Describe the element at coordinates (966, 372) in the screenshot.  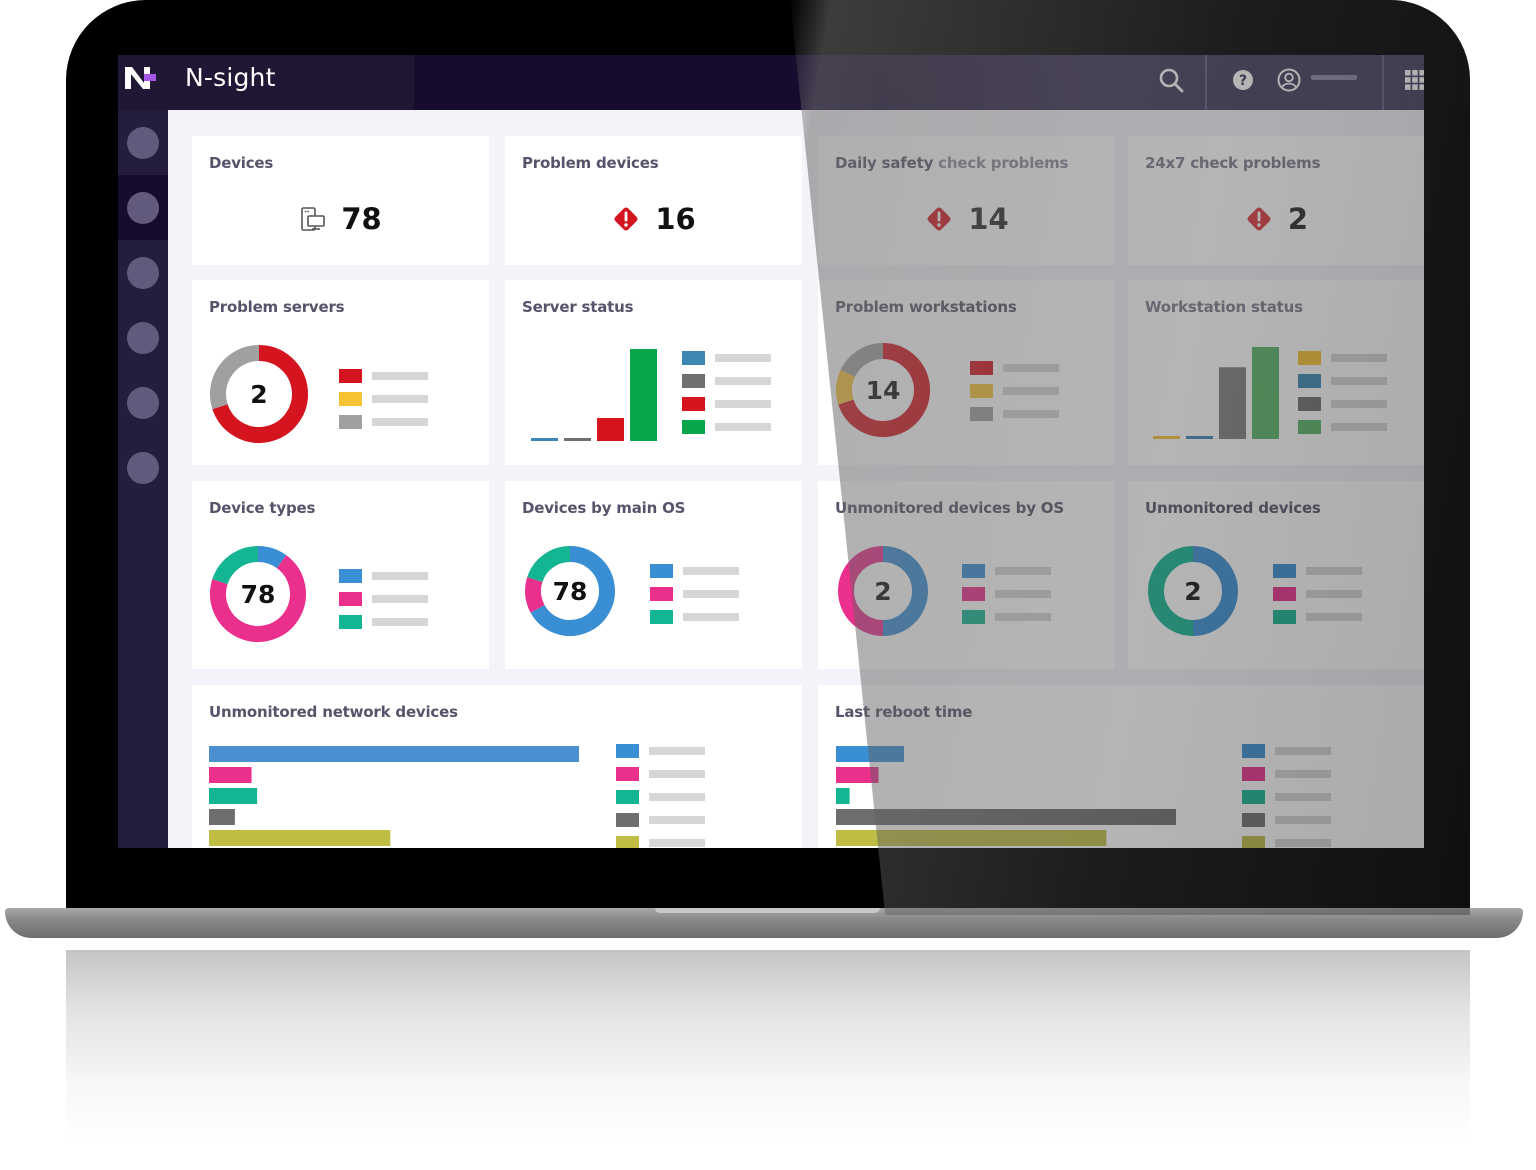
I see `problem-workstations-widget: Problem workstations 14` at that location.